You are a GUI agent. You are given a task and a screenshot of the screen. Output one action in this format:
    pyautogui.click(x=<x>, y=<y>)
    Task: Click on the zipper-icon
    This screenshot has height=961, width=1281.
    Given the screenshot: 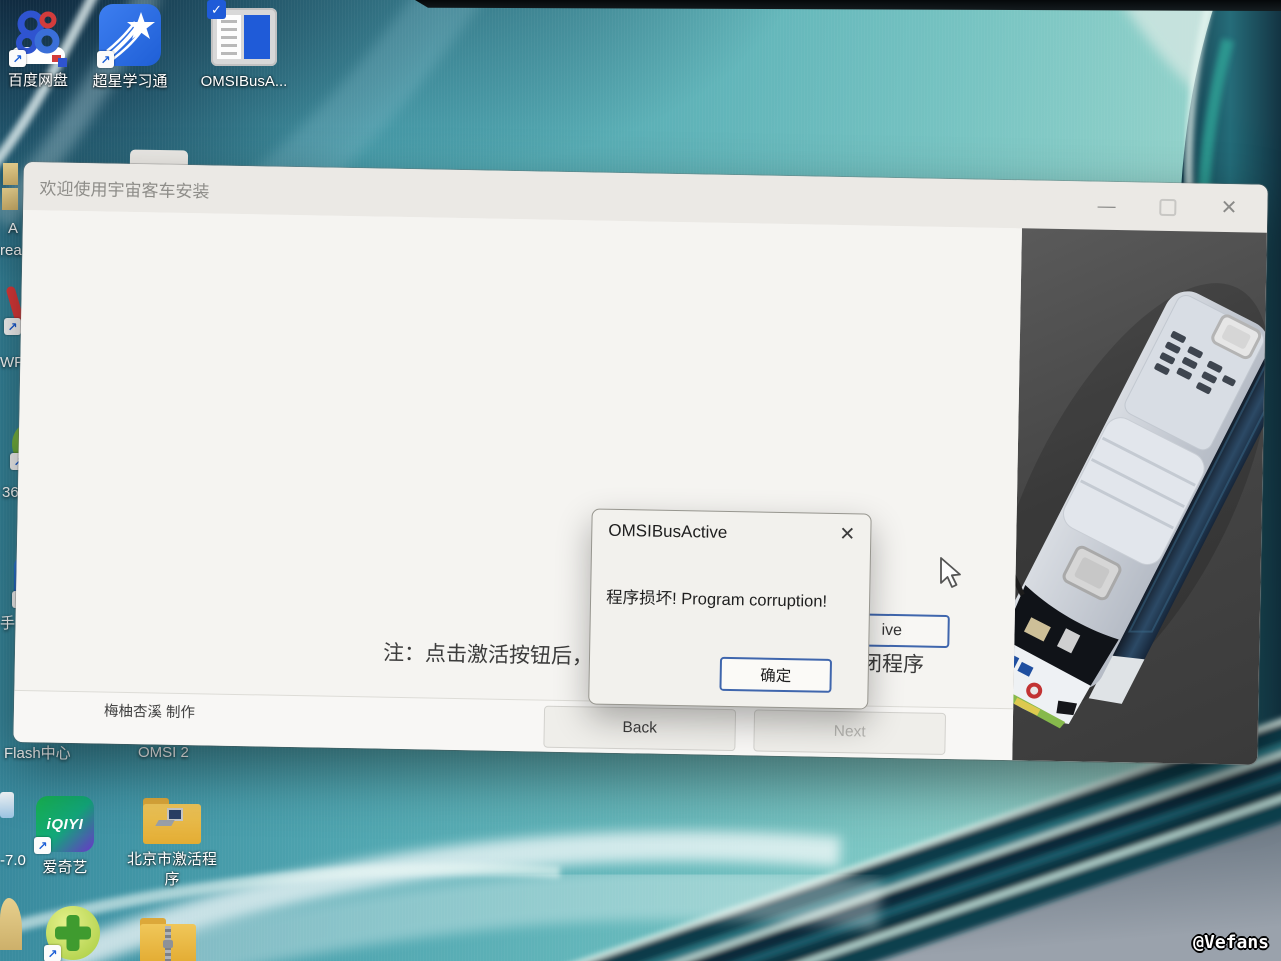 What is the action you would take?
    pyautogui.click(x=168, y=943)
    